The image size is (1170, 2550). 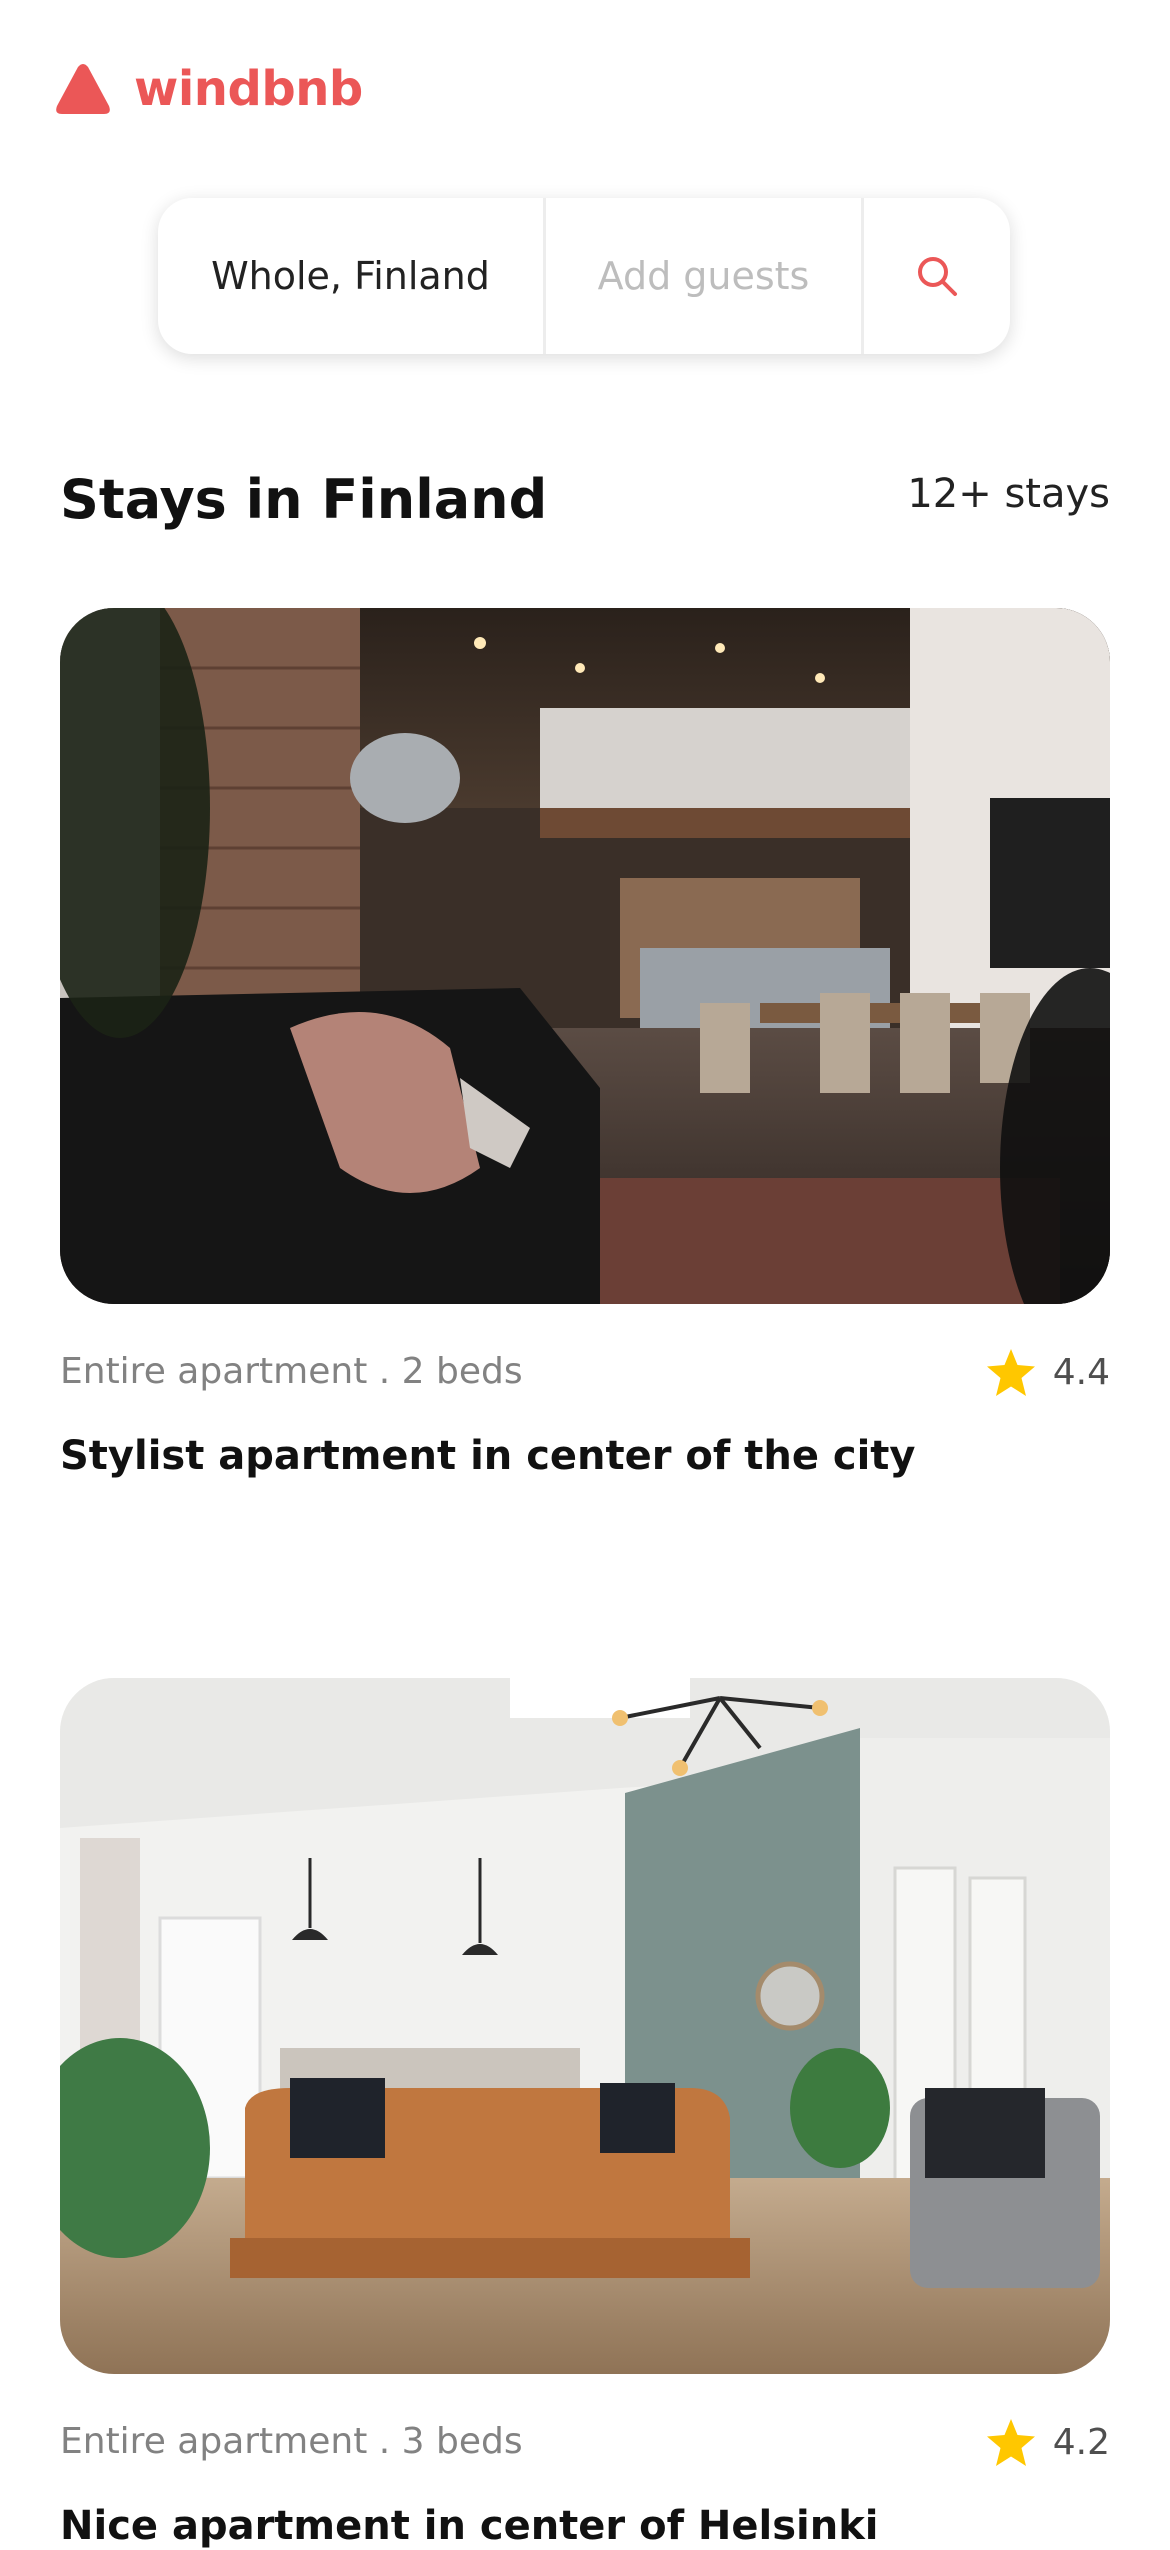 I want to click on rating-value: 4.4, so click(x=1081, y=1372).